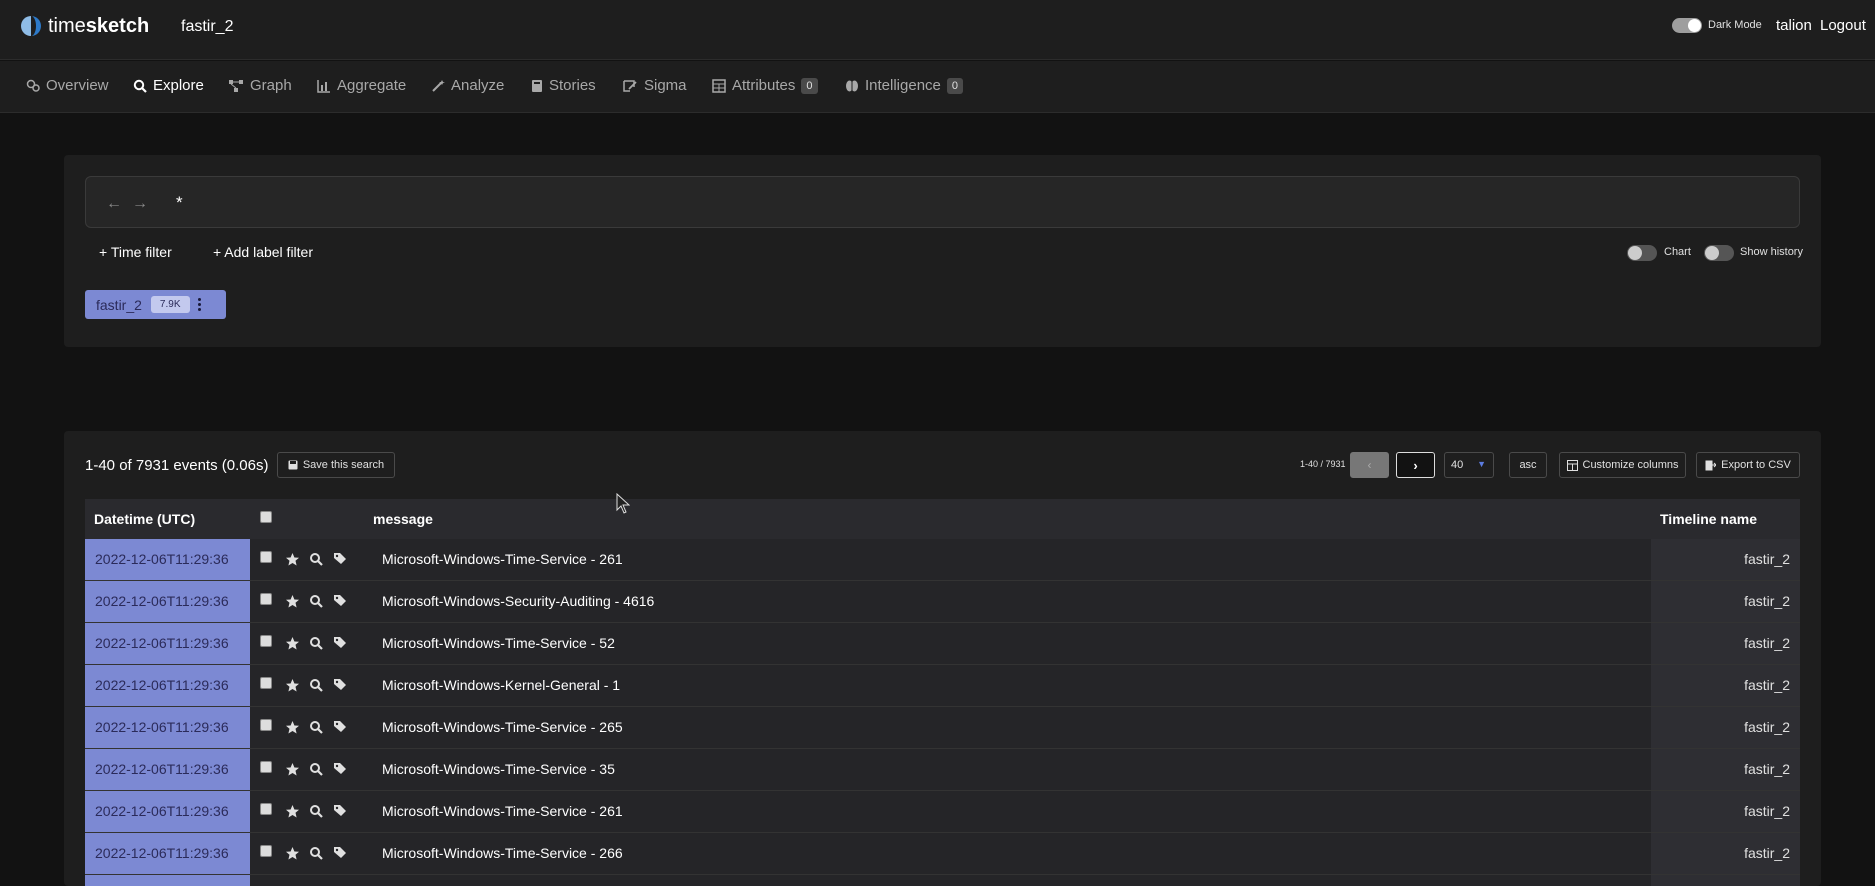 The image size is (1875, 886). What do you see at coordinates (1843, 25) in the screenshot?
I see `logout-link: Logout` at bounding box center [1843, 25].